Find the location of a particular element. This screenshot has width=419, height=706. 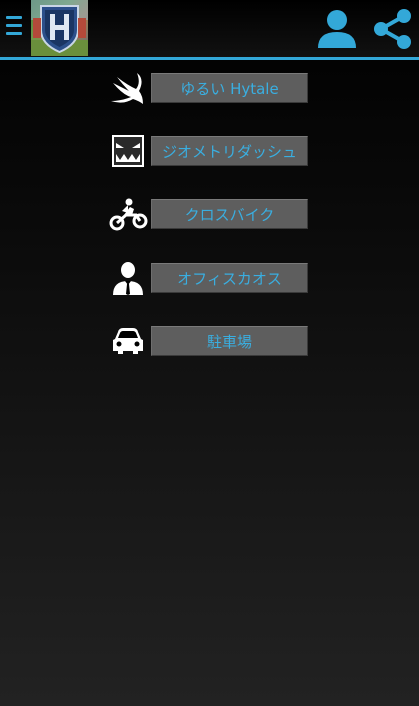

share-icon is located at coordinates (392, 29).